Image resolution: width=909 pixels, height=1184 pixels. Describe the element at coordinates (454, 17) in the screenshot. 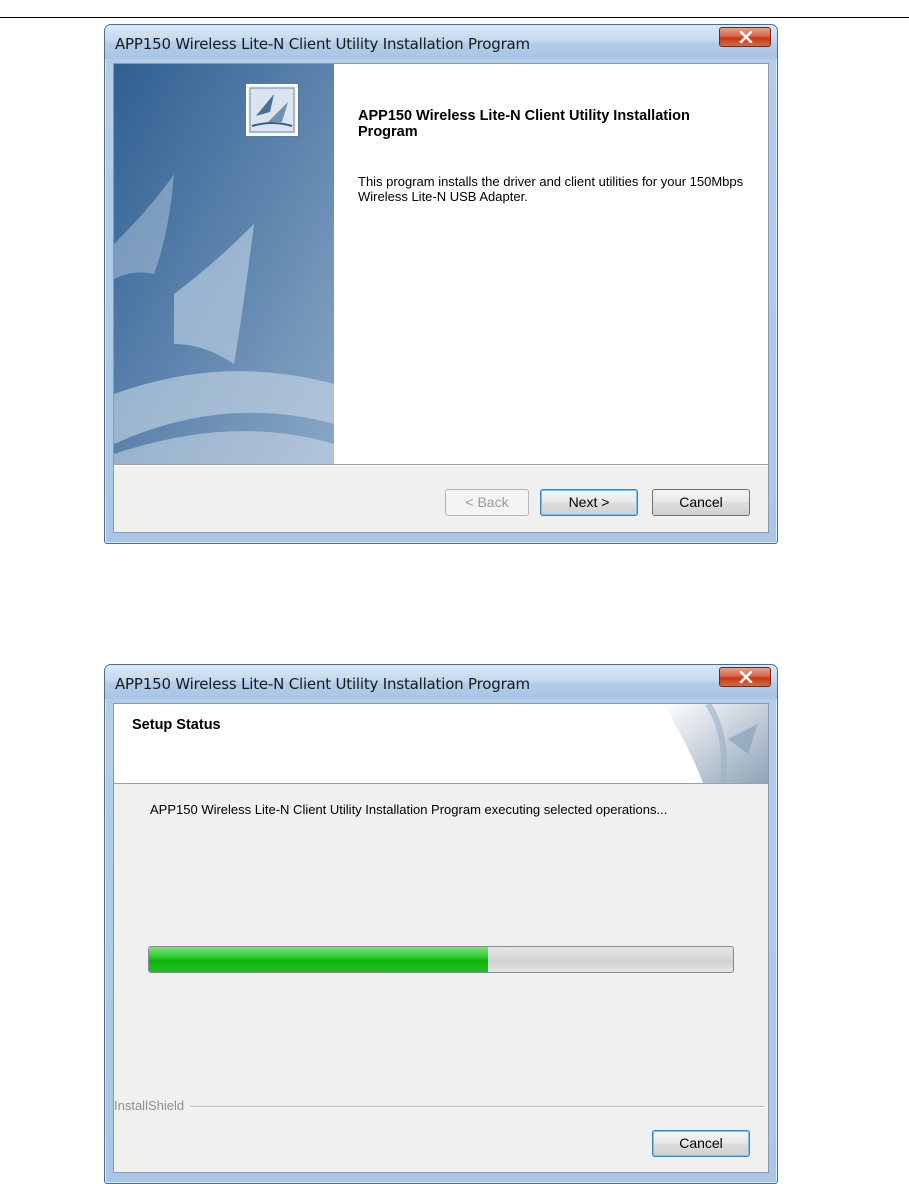

I see `page-top-rule` at that location.